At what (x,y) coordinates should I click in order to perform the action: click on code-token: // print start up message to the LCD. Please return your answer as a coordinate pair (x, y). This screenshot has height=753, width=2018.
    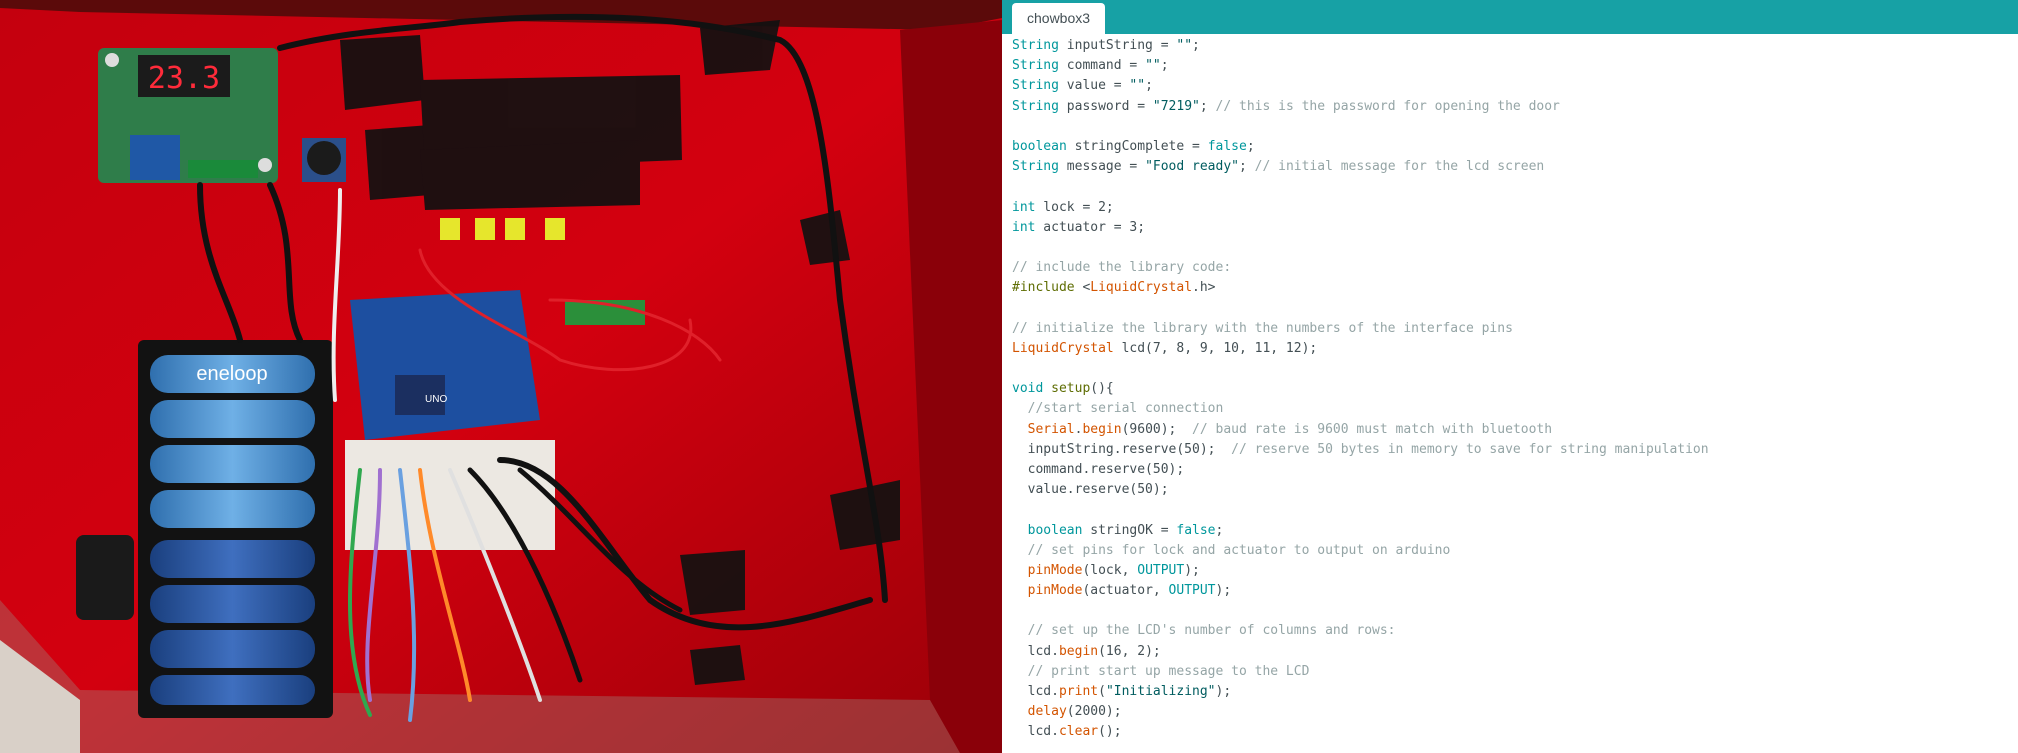
    Looking at the image, I should click on (1168, 671).